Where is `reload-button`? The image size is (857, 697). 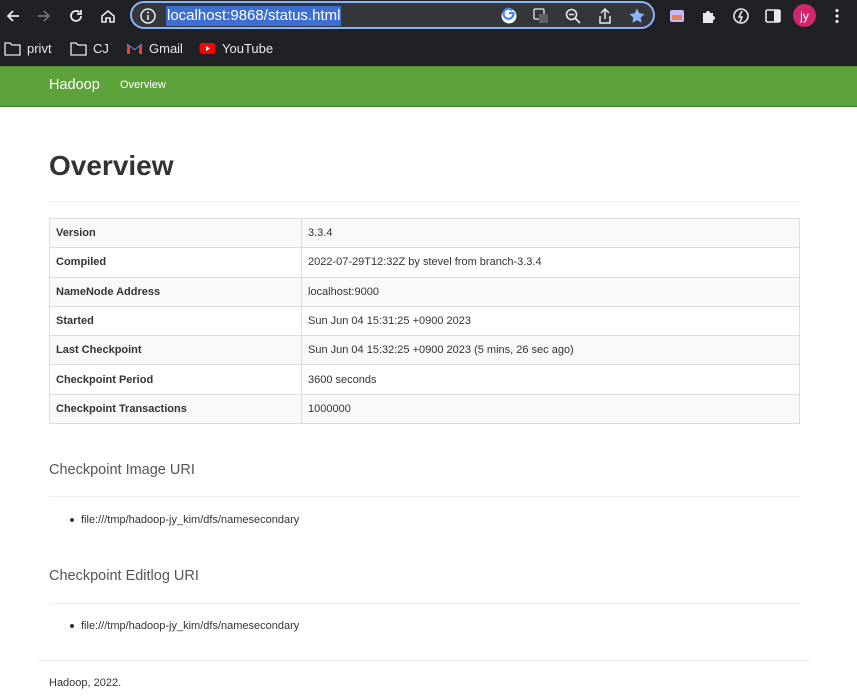
reload-button is located at coordinates (76, 16).